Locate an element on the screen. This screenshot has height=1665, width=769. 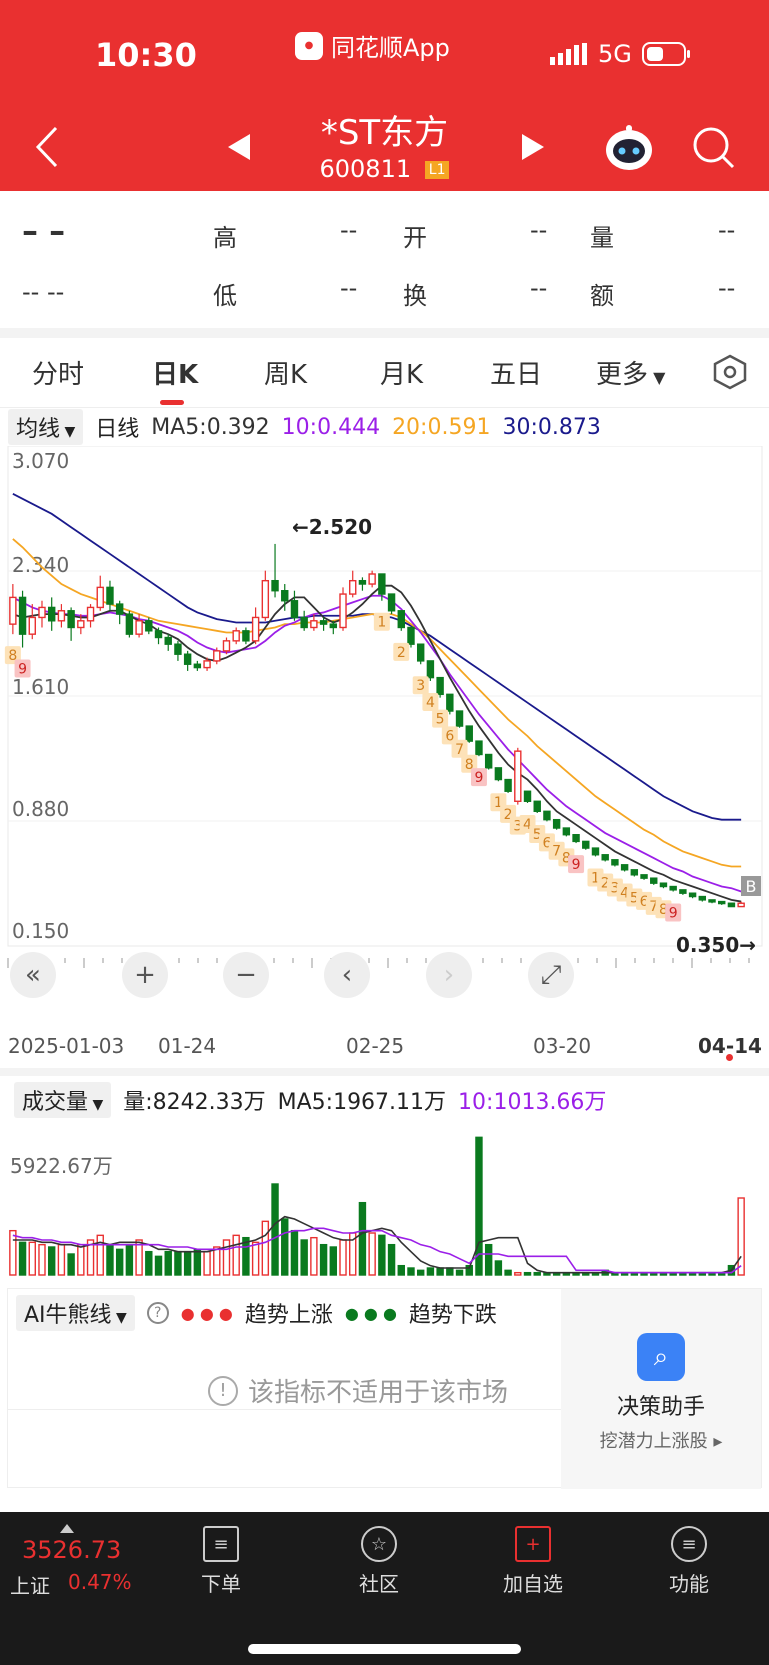
document-icon: ≡ is located at coordinates (221, 1544).